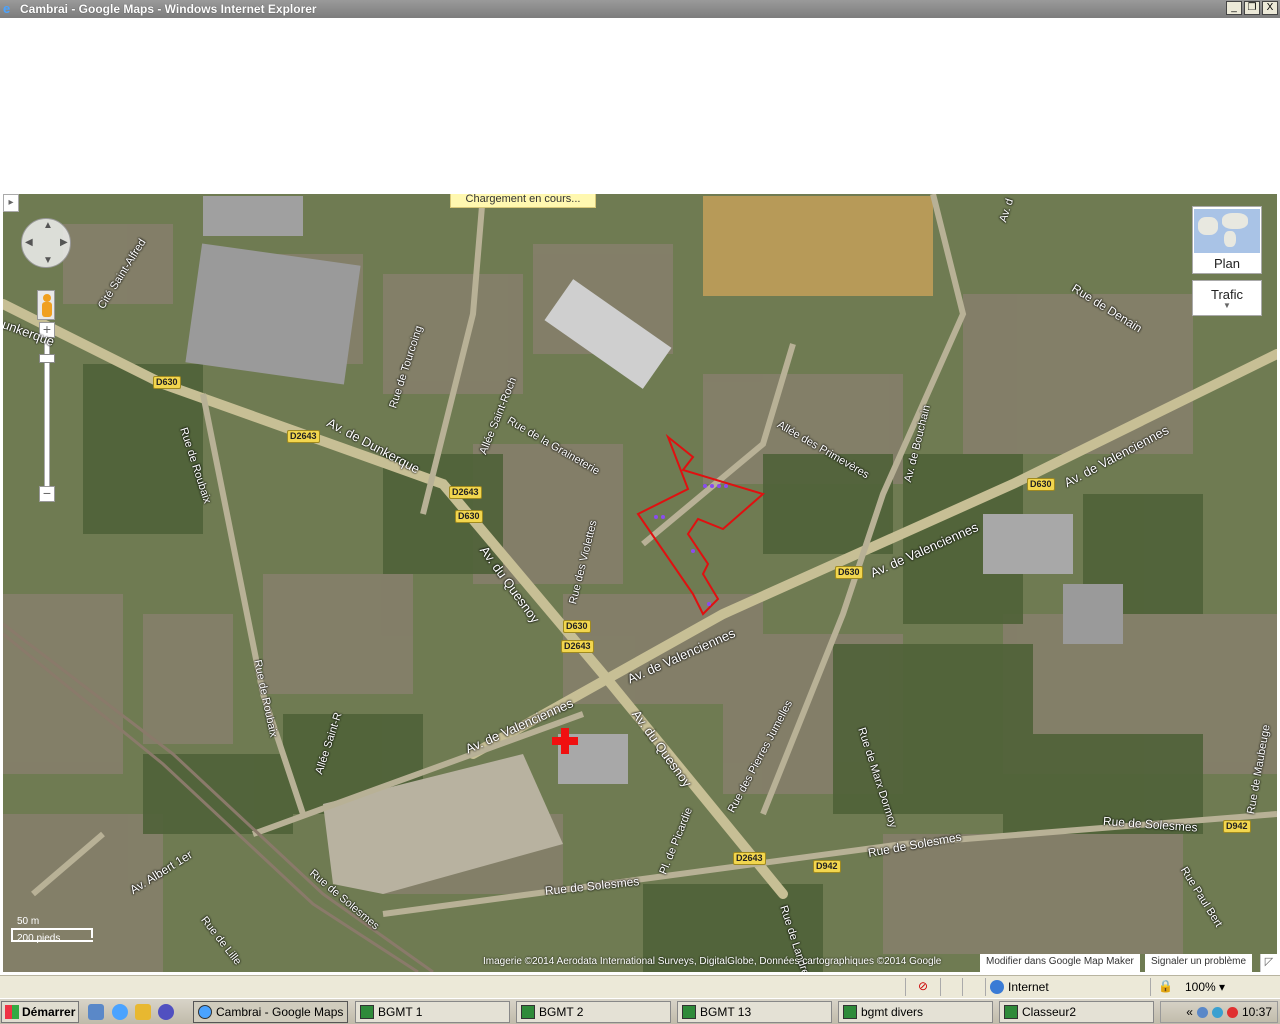 The width and height of the screenshot is (1280, 1024). I want to click on zoom-level: 100% ▾, so click(1205, 987).